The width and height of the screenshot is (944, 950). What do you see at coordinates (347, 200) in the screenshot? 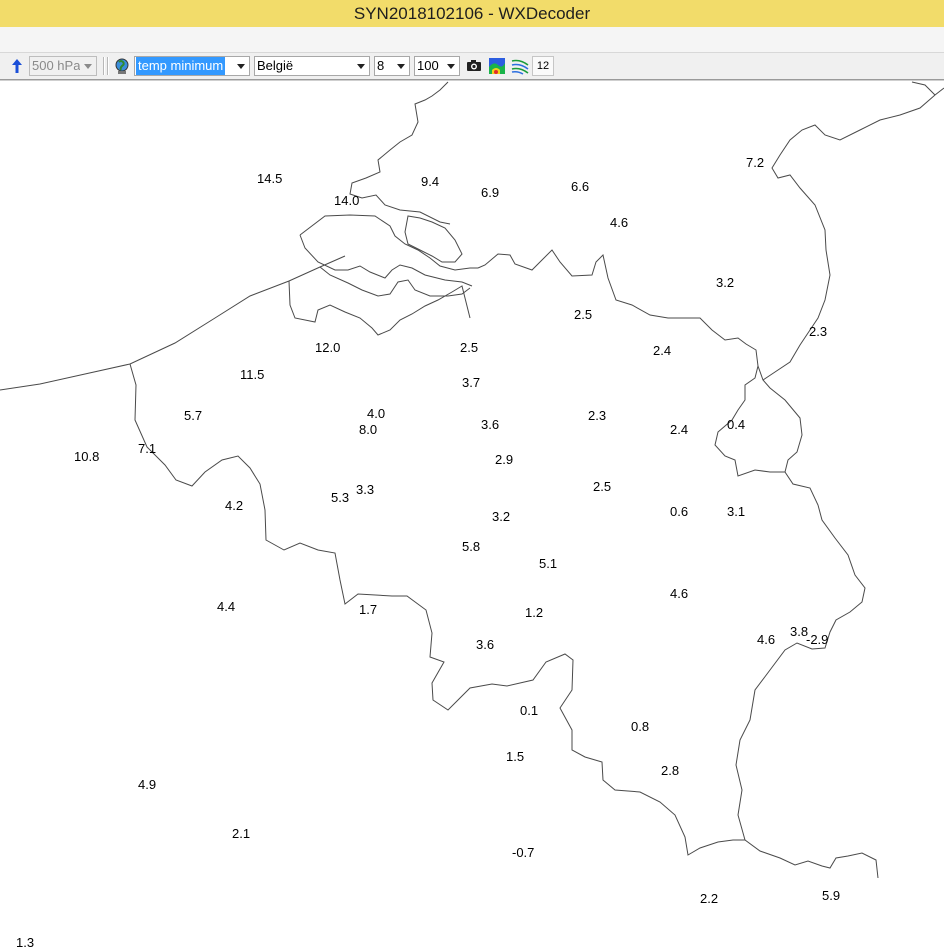
I see `station-value: 14.0` at bounding box center [347, 200].